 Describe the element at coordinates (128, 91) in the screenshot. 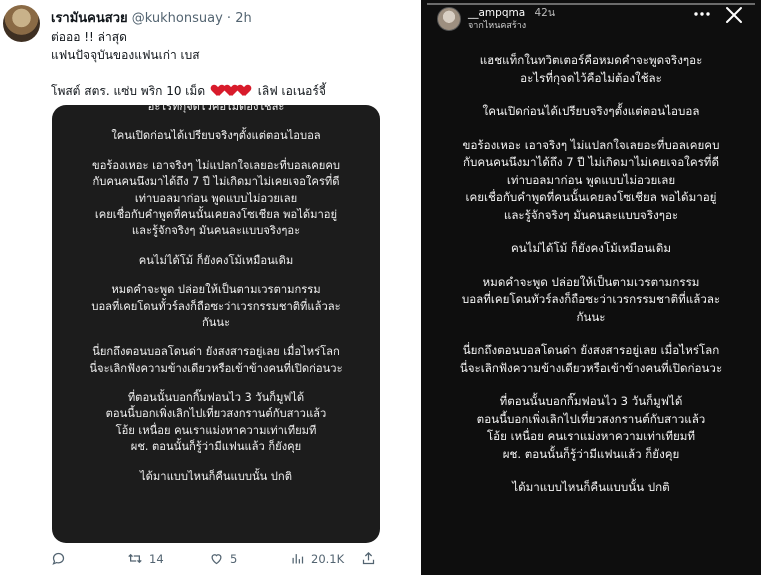

I see `caption-before: โพสต์ สตร. แซ่บ พริก 10 เม็ด` at that location.